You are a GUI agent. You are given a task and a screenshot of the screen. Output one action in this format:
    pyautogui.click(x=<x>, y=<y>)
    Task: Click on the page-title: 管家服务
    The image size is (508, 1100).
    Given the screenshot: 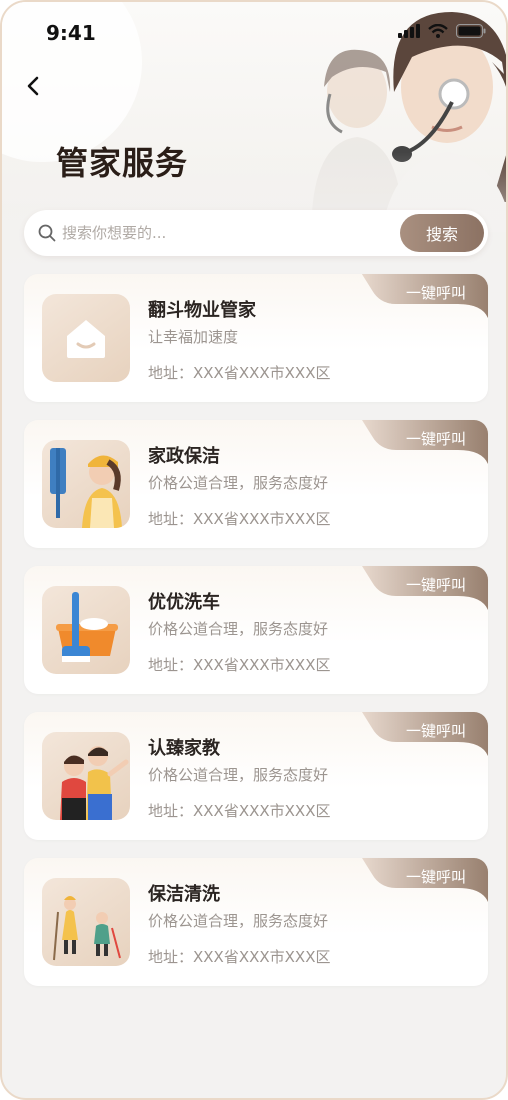 What is the action you would take?
    pyautogui.click(x=122, y=163)
    